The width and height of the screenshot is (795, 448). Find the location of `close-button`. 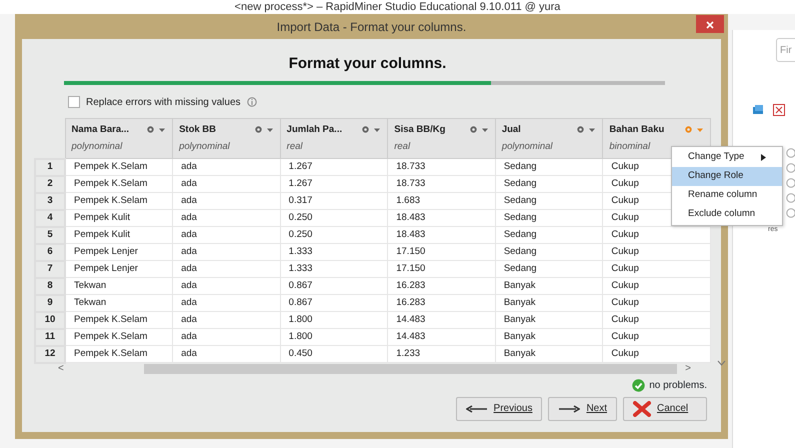

close-button is located at coordinates (710, 24).